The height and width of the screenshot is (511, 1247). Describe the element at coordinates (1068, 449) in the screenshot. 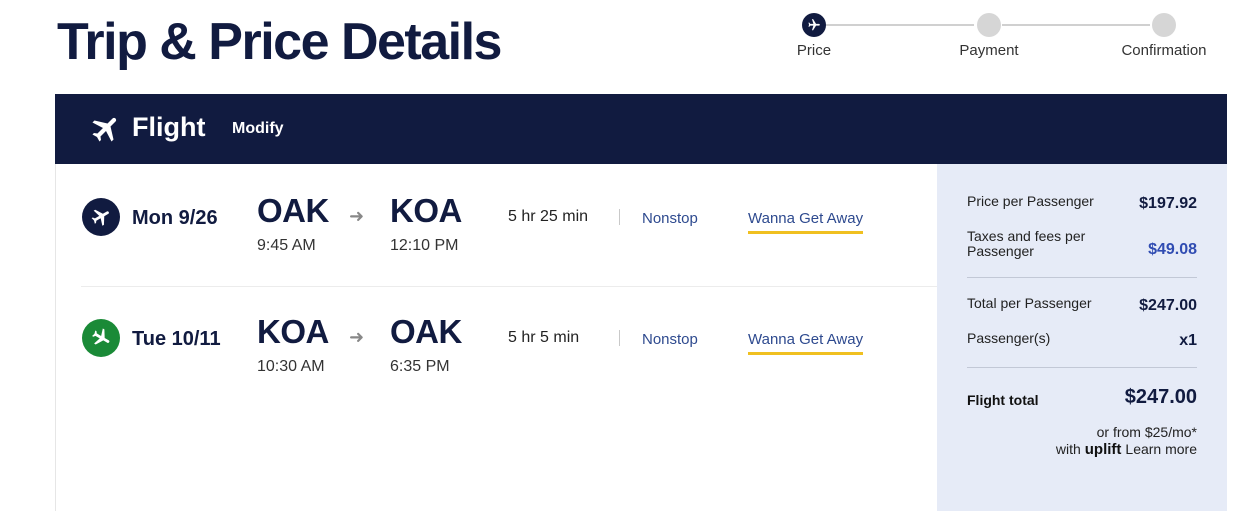

I see `with-text: with` at that location.